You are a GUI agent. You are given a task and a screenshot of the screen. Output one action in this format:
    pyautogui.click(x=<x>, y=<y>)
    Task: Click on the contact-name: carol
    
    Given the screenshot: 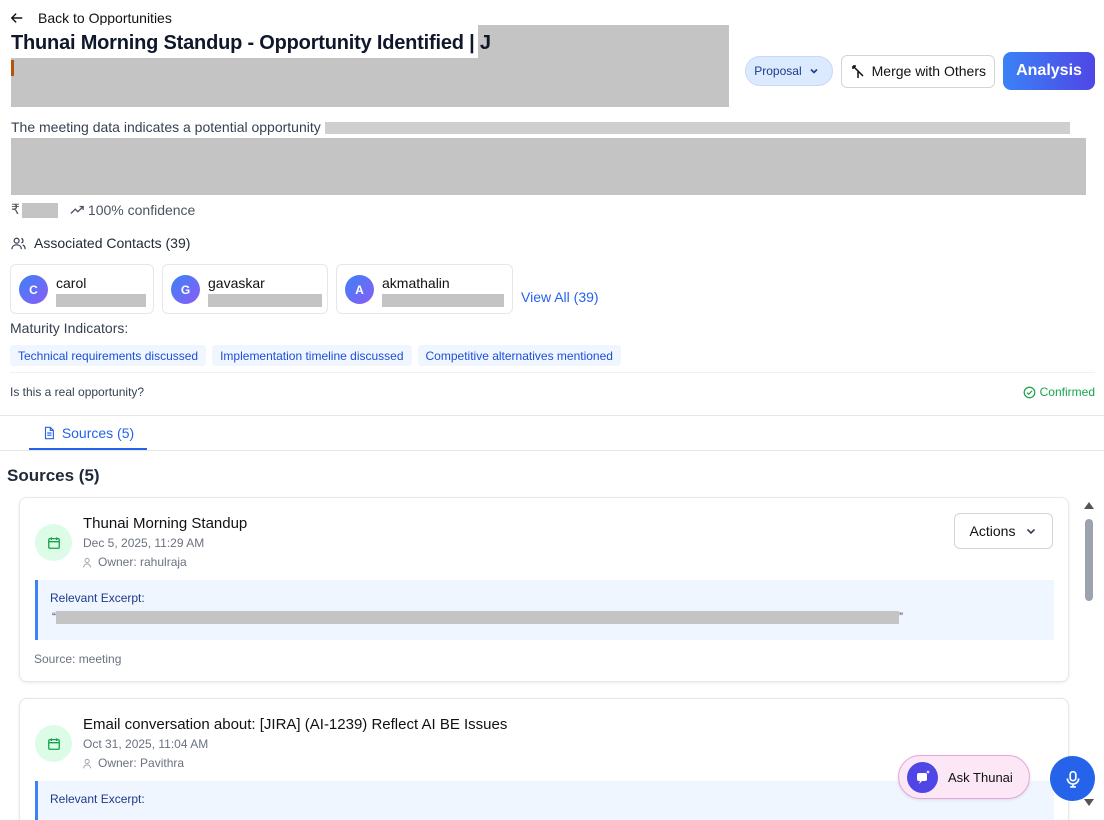 What is the action you would take?
    pyautogui.click(x=71, y=283)
    